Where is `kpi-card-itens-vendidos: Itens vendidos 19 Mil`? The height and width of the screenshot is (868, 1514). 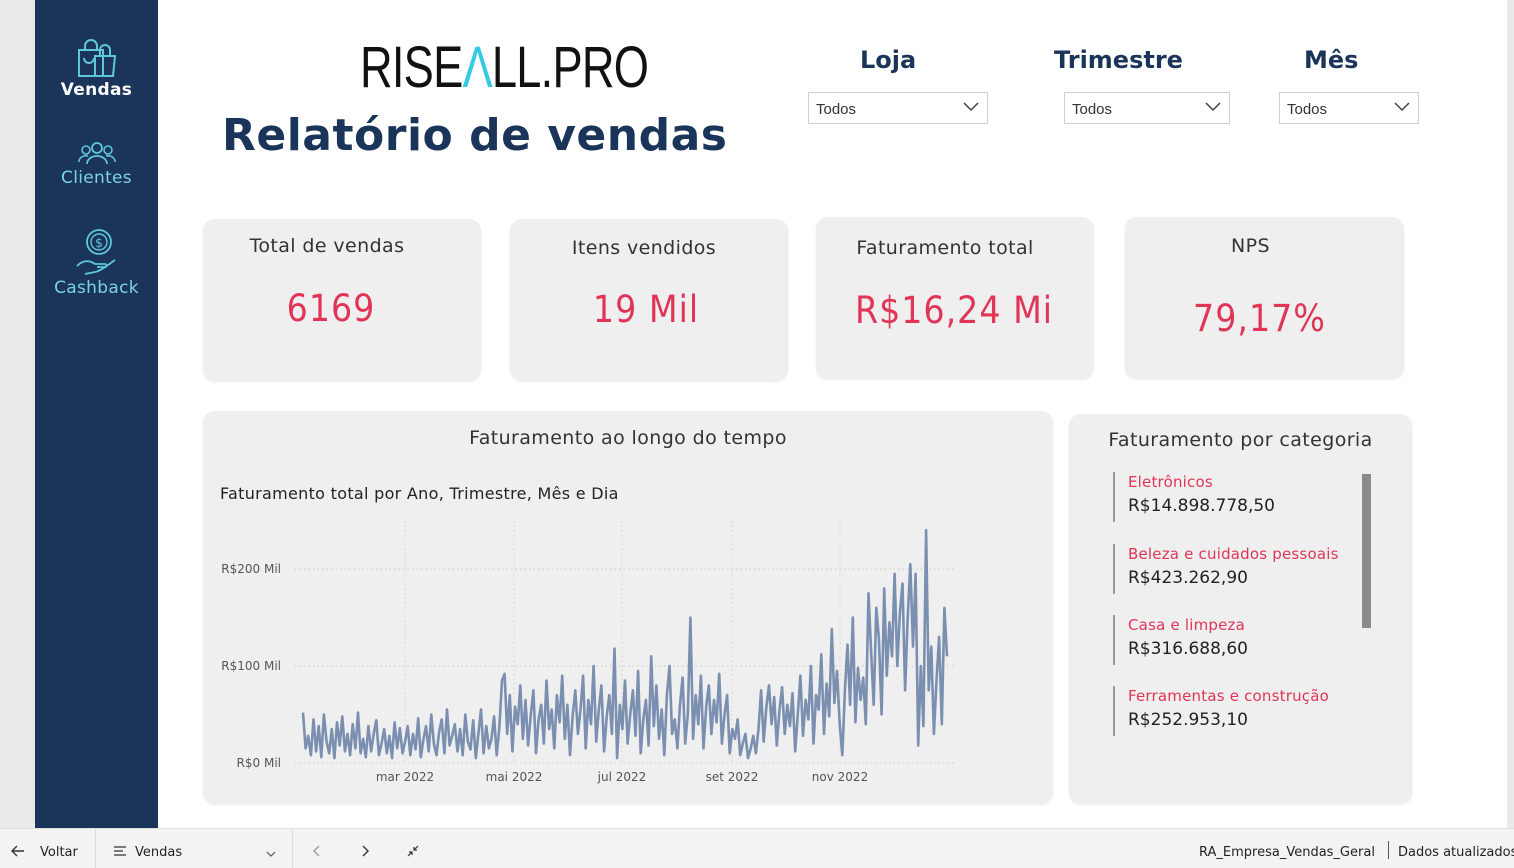 kpi-card-itens-vendidos: Itens vendidos 19 Mil is located at coordinates (649, 300).